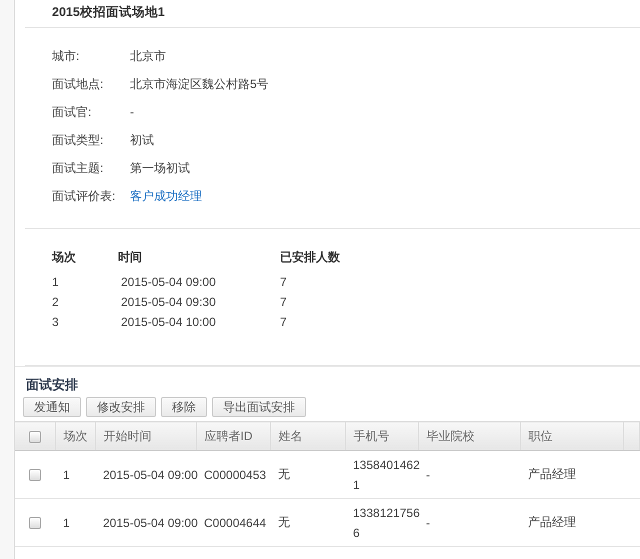  What do you see at coordinates (387, 475) in the screenshot?
I see `table-cell-text: 13584014621` at bounding box center [387, 475].